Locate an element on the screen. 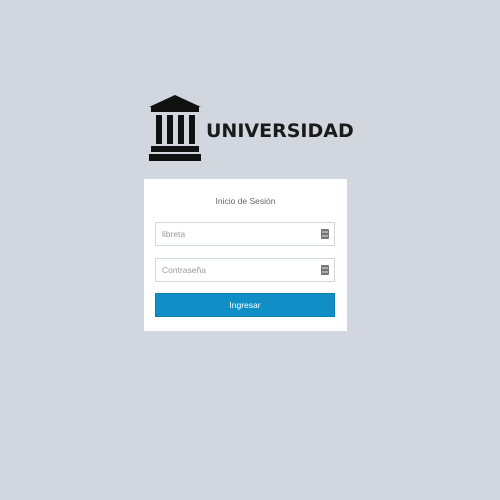  login-box: Inicio de Sesión Ingresar is located at coordinates (245, 255).